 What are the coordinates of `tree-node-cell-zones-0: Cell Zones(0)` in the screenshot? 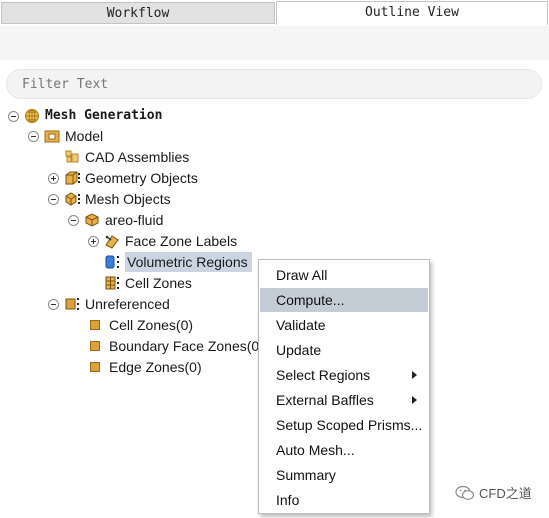 It's located at (140, 325).